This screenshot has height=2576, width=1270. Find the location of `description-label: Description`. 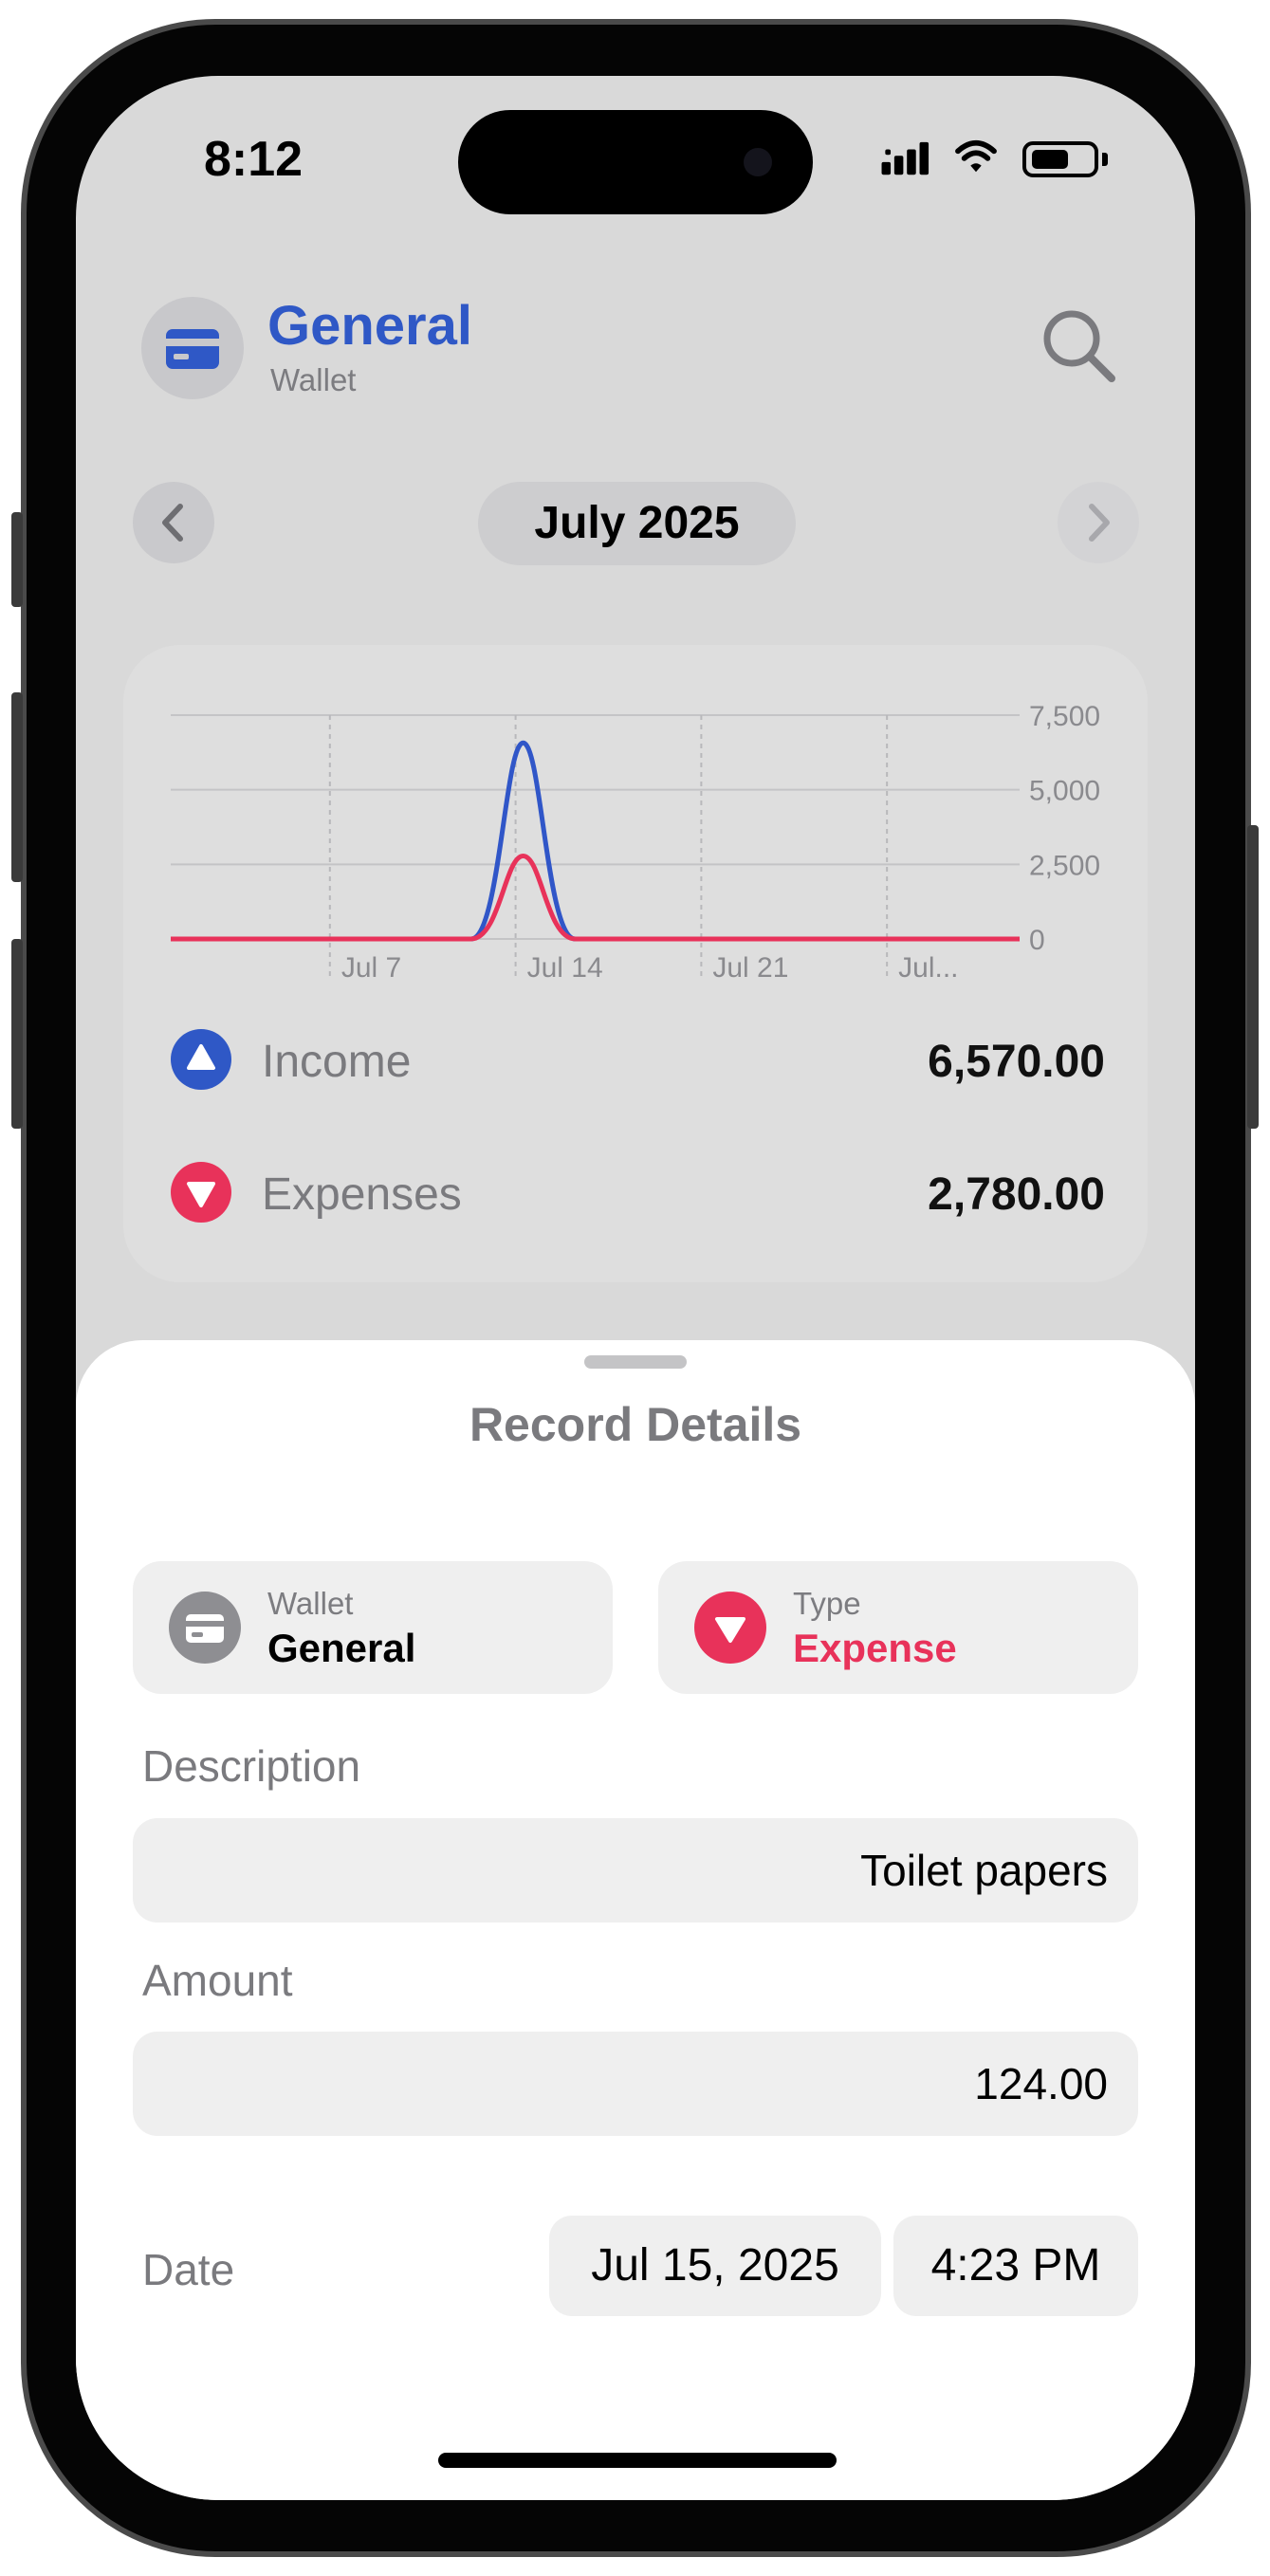

description-label: Description is located at coordinates (251, 1766).